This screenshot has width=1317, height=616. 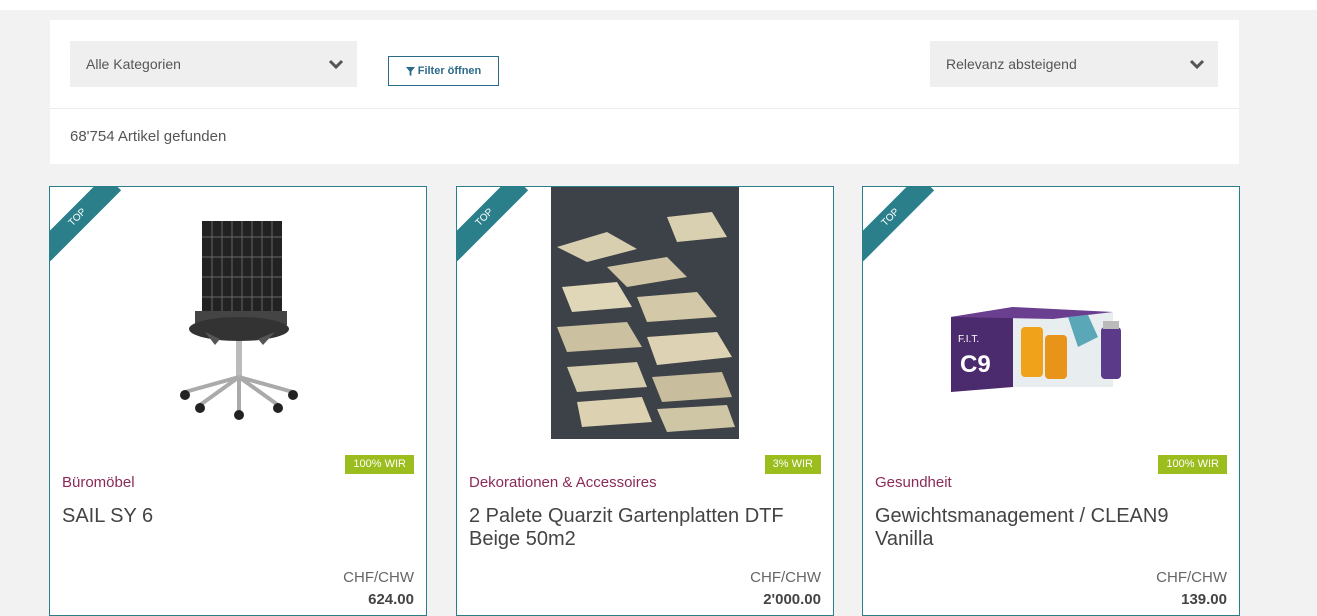 I want to click on kit-box-label-b: C9, so click(x=975, y=364).